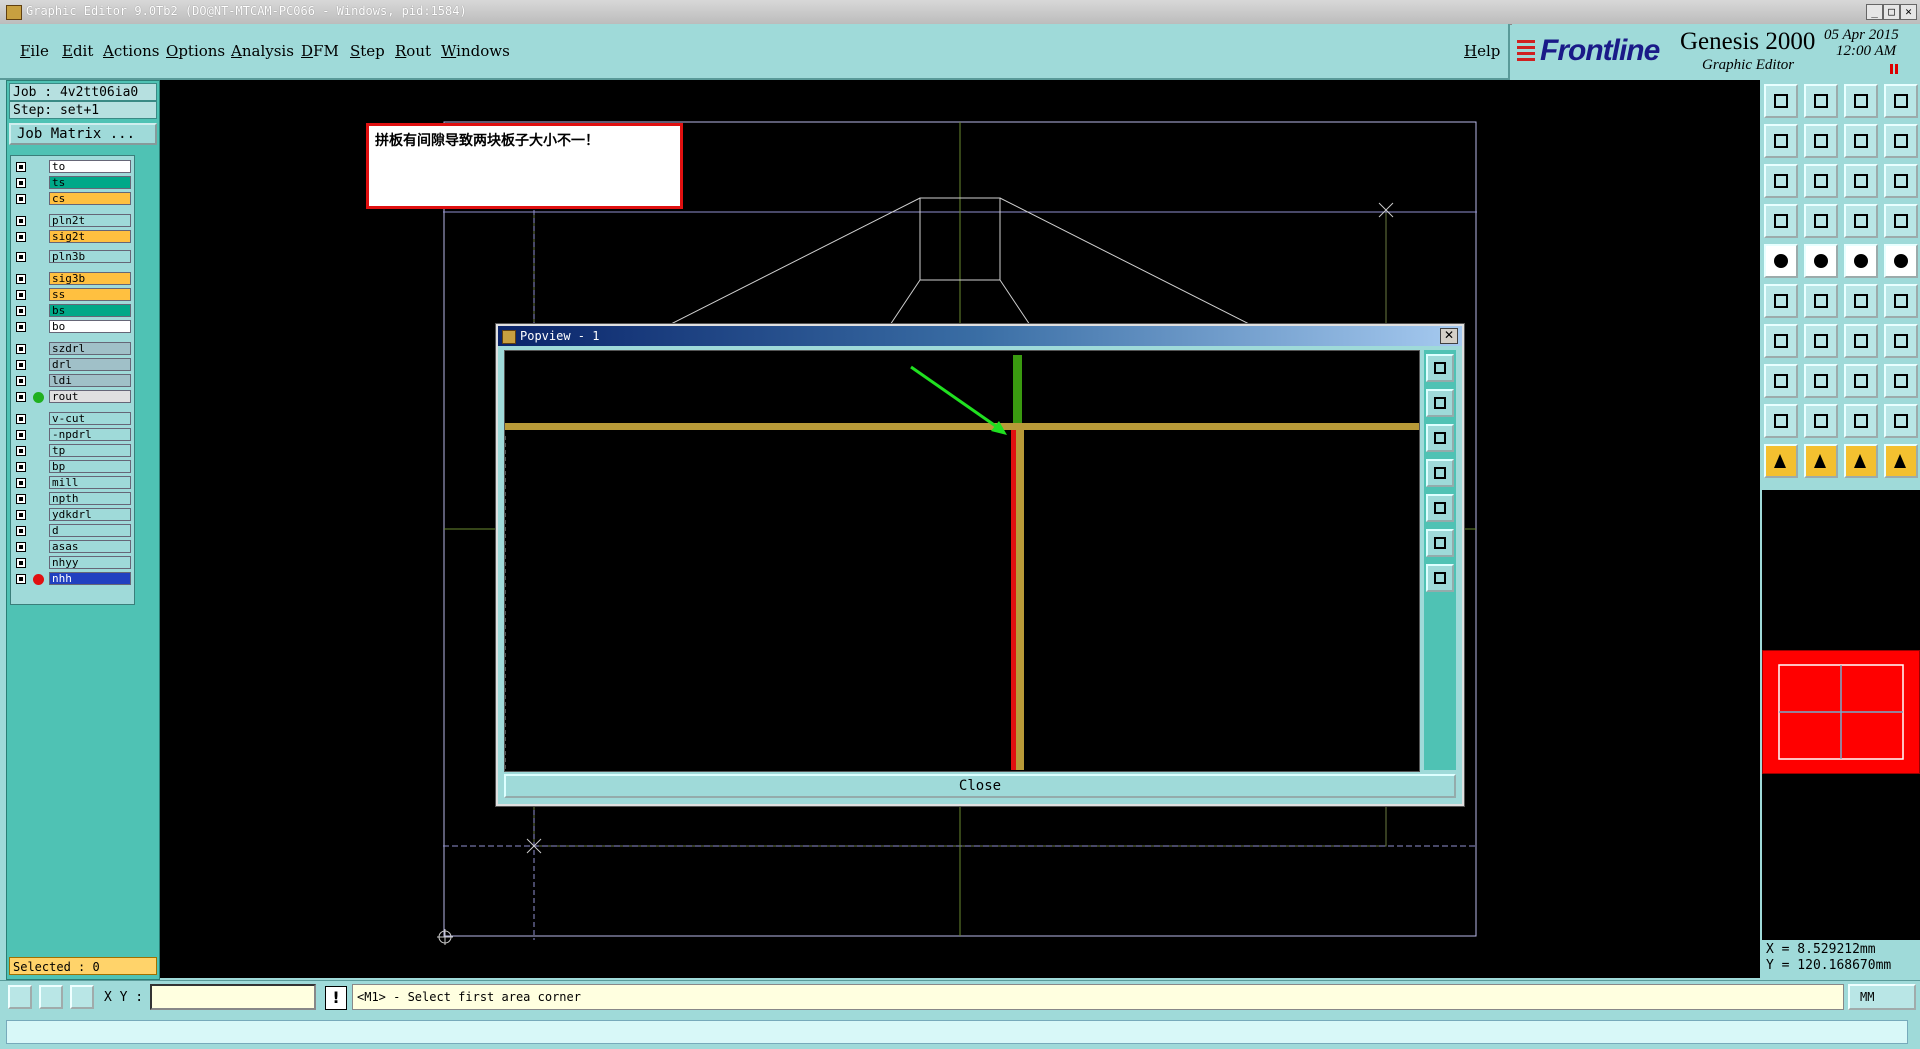 This screenshot has width=1920, height=1049. I want to click on layer-name: sig3b, so click(90, 278).